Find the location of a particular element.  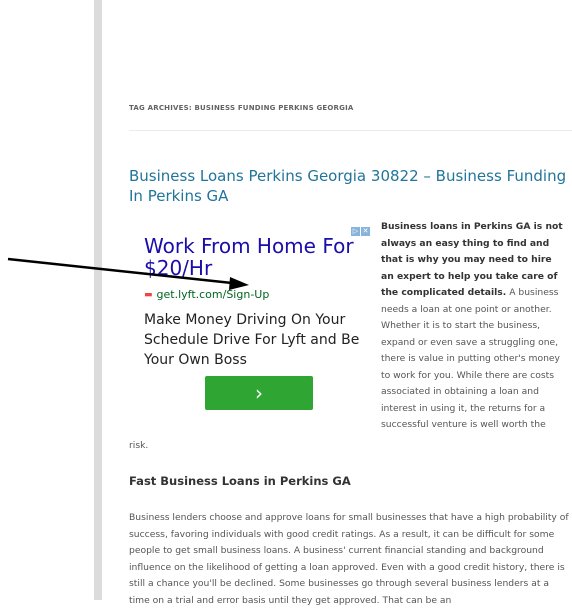

left-sidebar-bar is located at coordinates (98, 300).